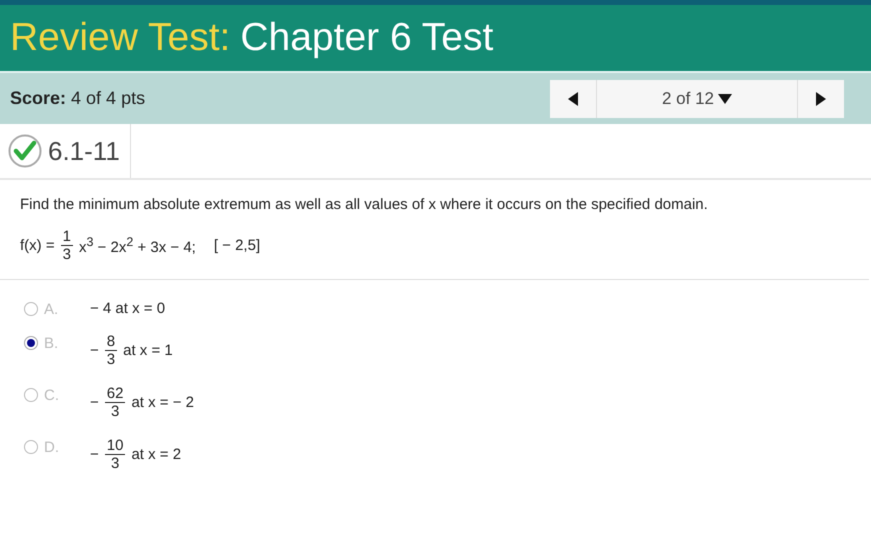 Image resolution: width=871 pixels, height=544 pixels. I want to click on answer-text: − 4 at x = 0, so click(128, 308).